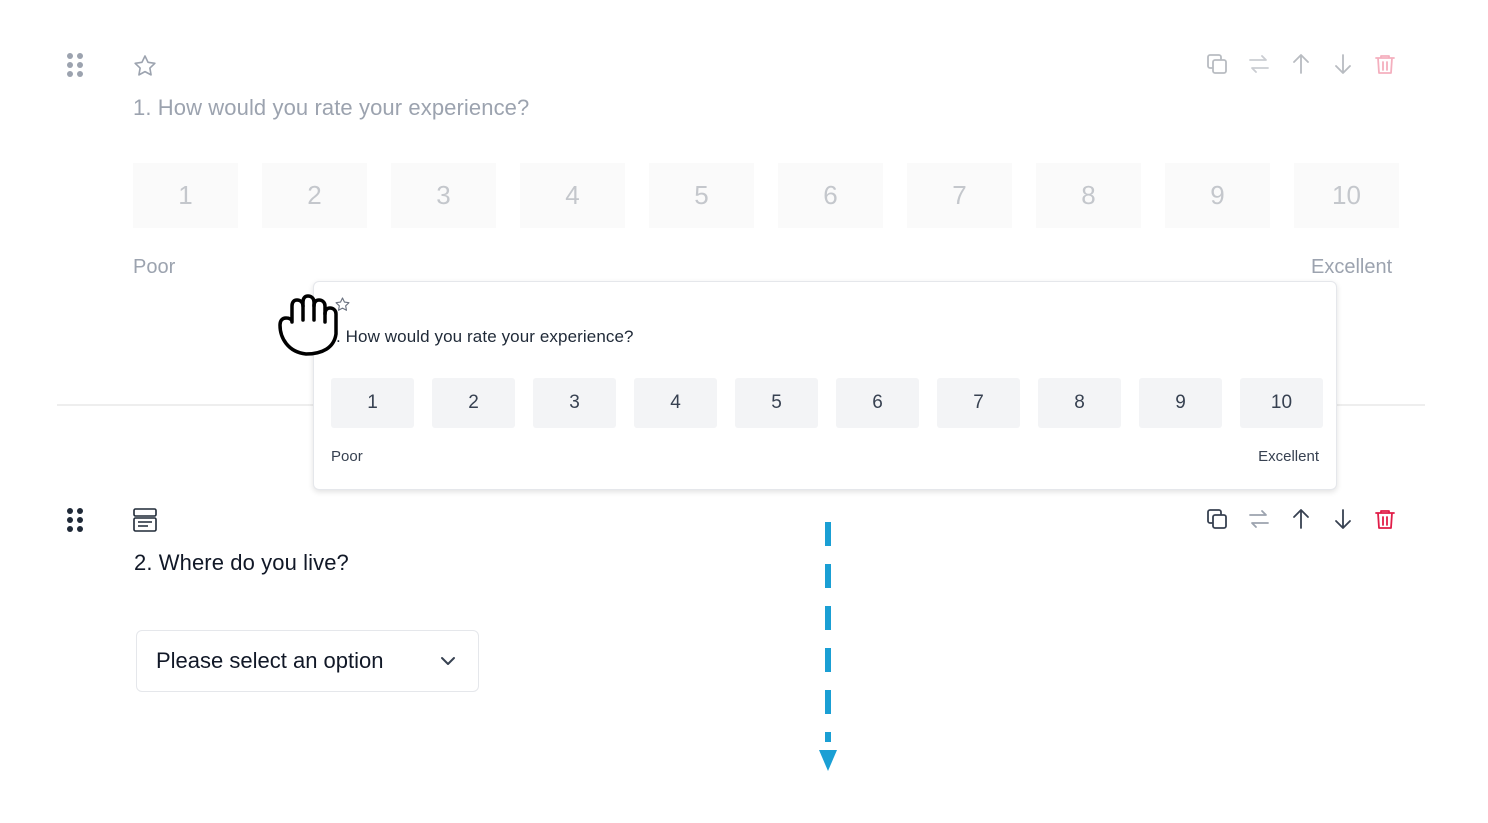  What do you see at coordinates (1288, 456) in the screenshot?
I see `preview-scale-high-label: Excellent` at bounding box center [1288, 456].